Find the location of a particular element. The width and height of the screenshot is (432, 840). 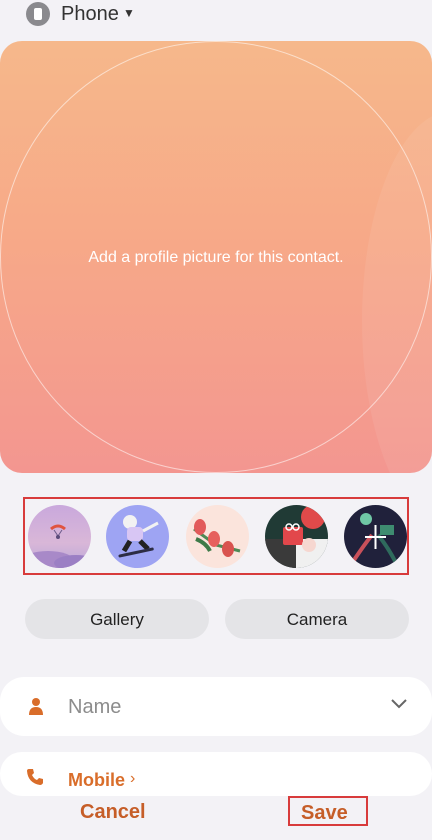

preset-avatar-row is located at coordinates (216, 536).